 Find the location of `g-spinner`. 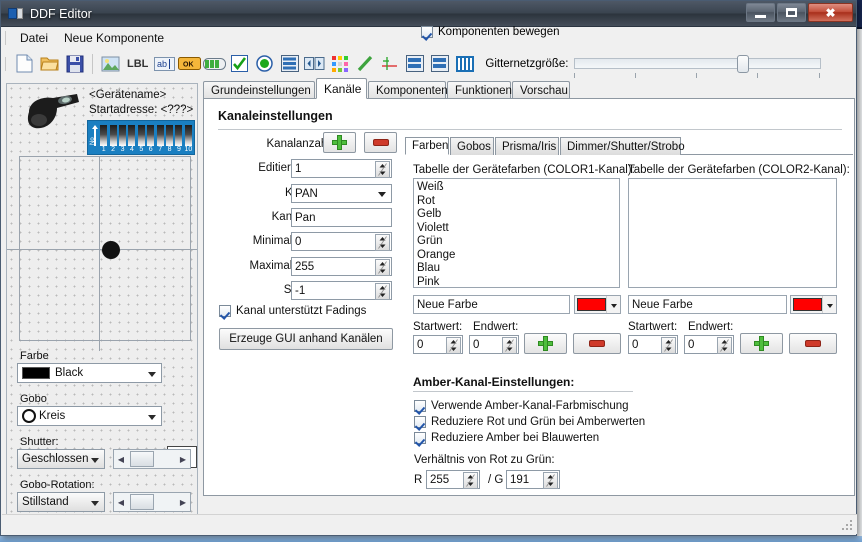

g-spinner is located at coordinates (550, 480).